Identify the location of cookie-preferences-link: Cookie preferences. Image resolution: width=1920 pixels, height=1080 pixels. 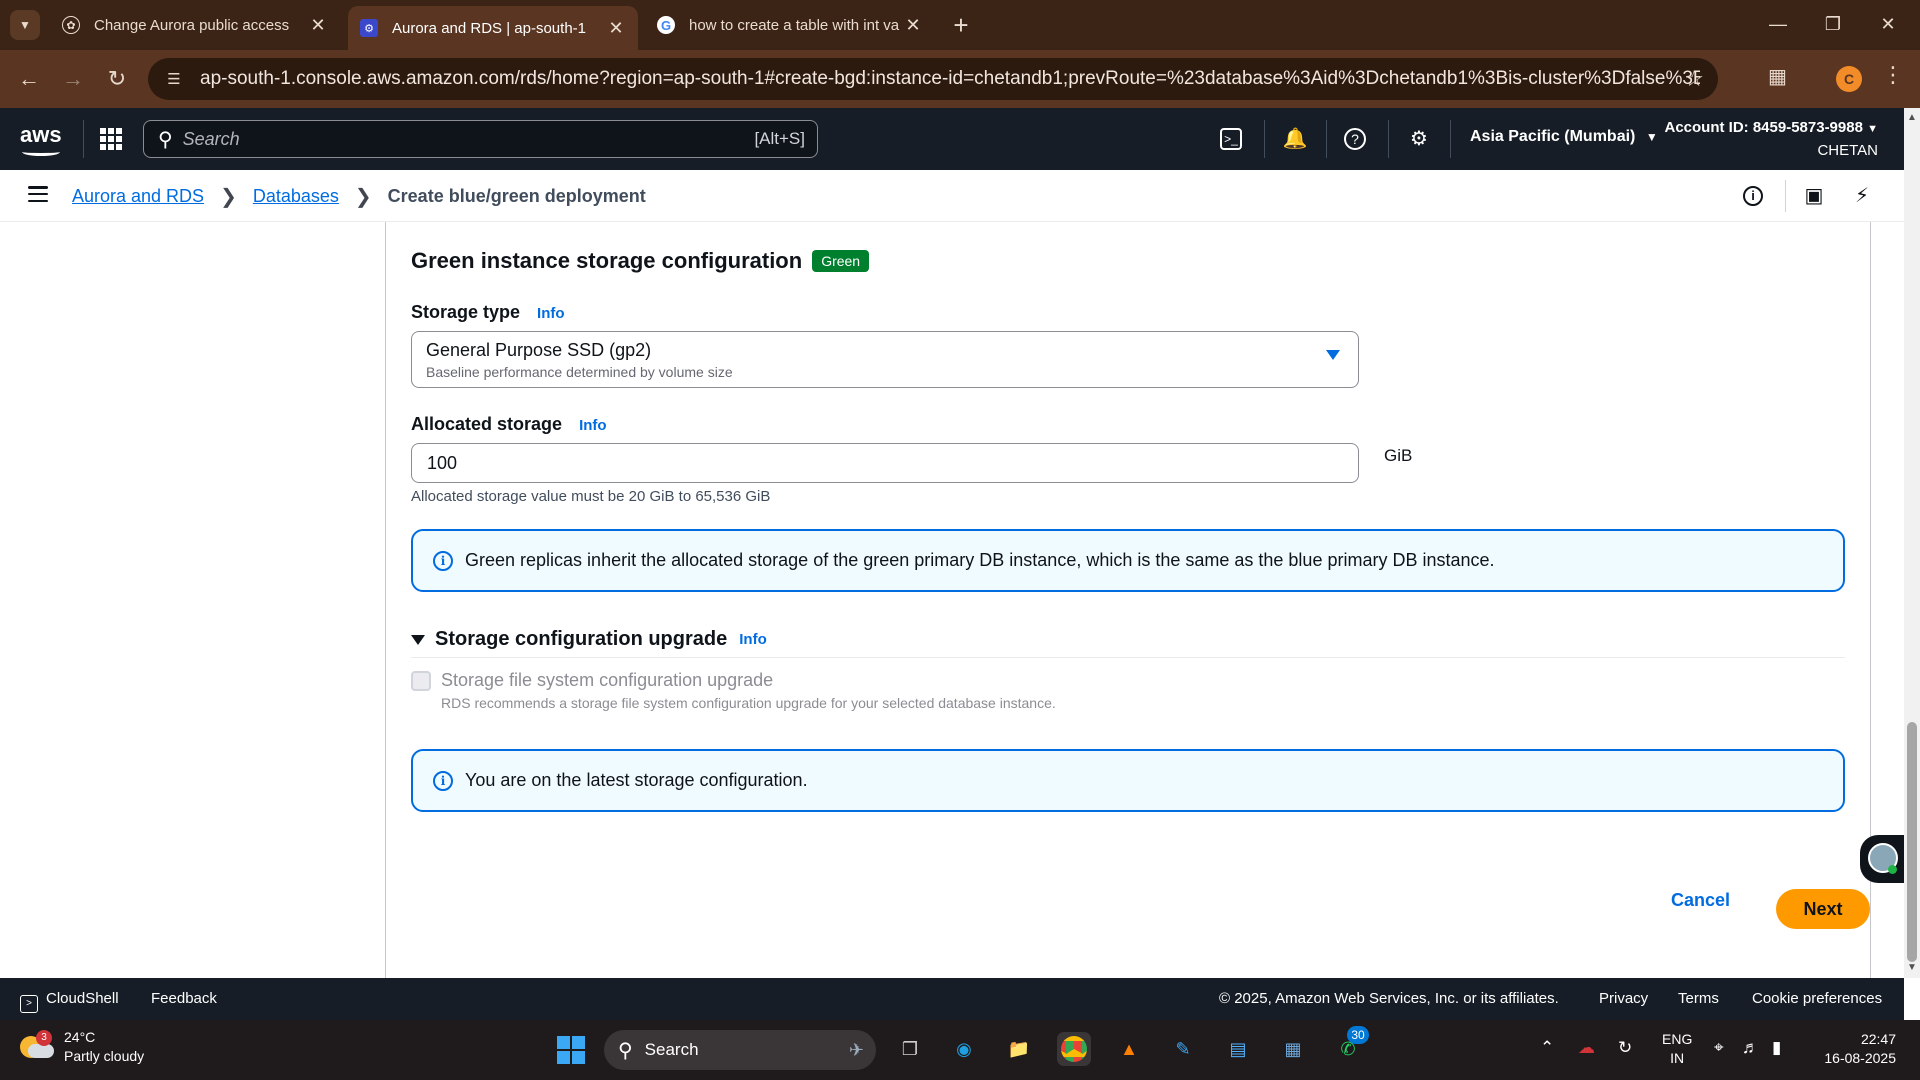
(1817, 998).